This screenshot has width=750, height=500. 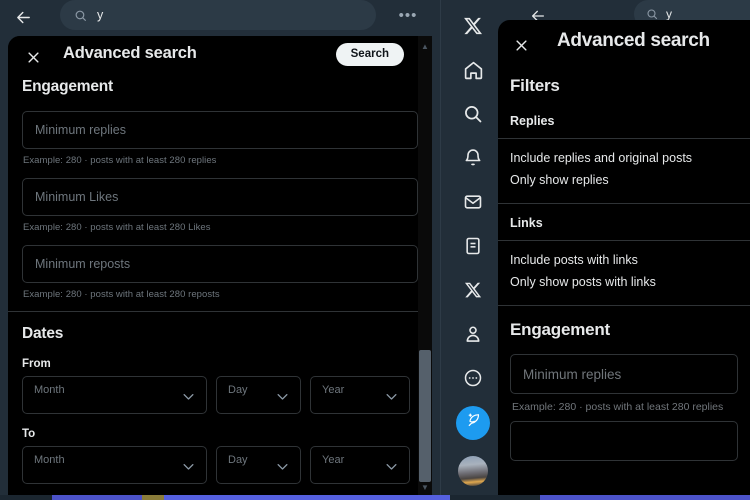 I want to click on person-icon, so click(x=473, y=334).